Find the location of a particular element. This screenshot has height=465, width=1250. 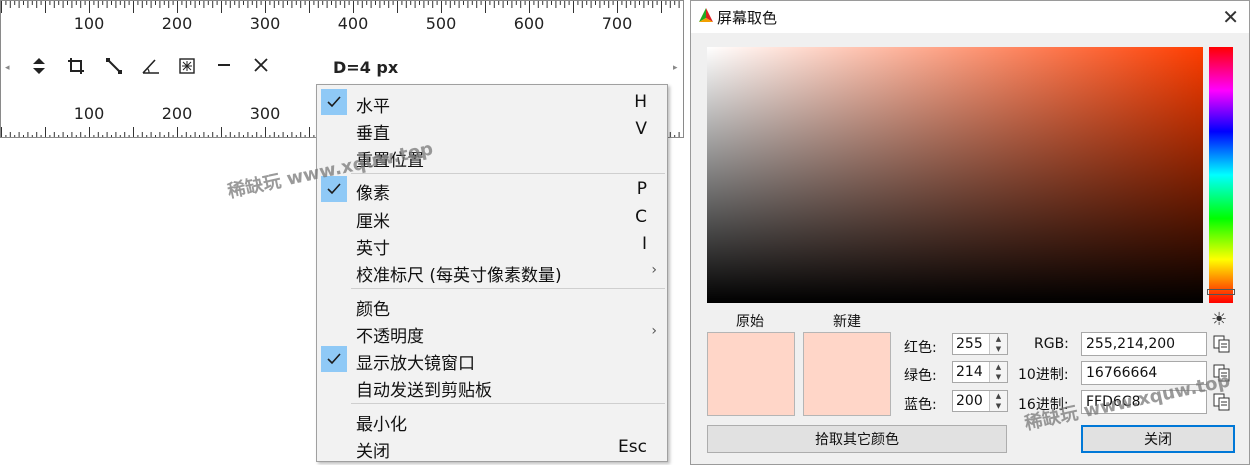

original-color-swatch is located at coordinates (751, 374).